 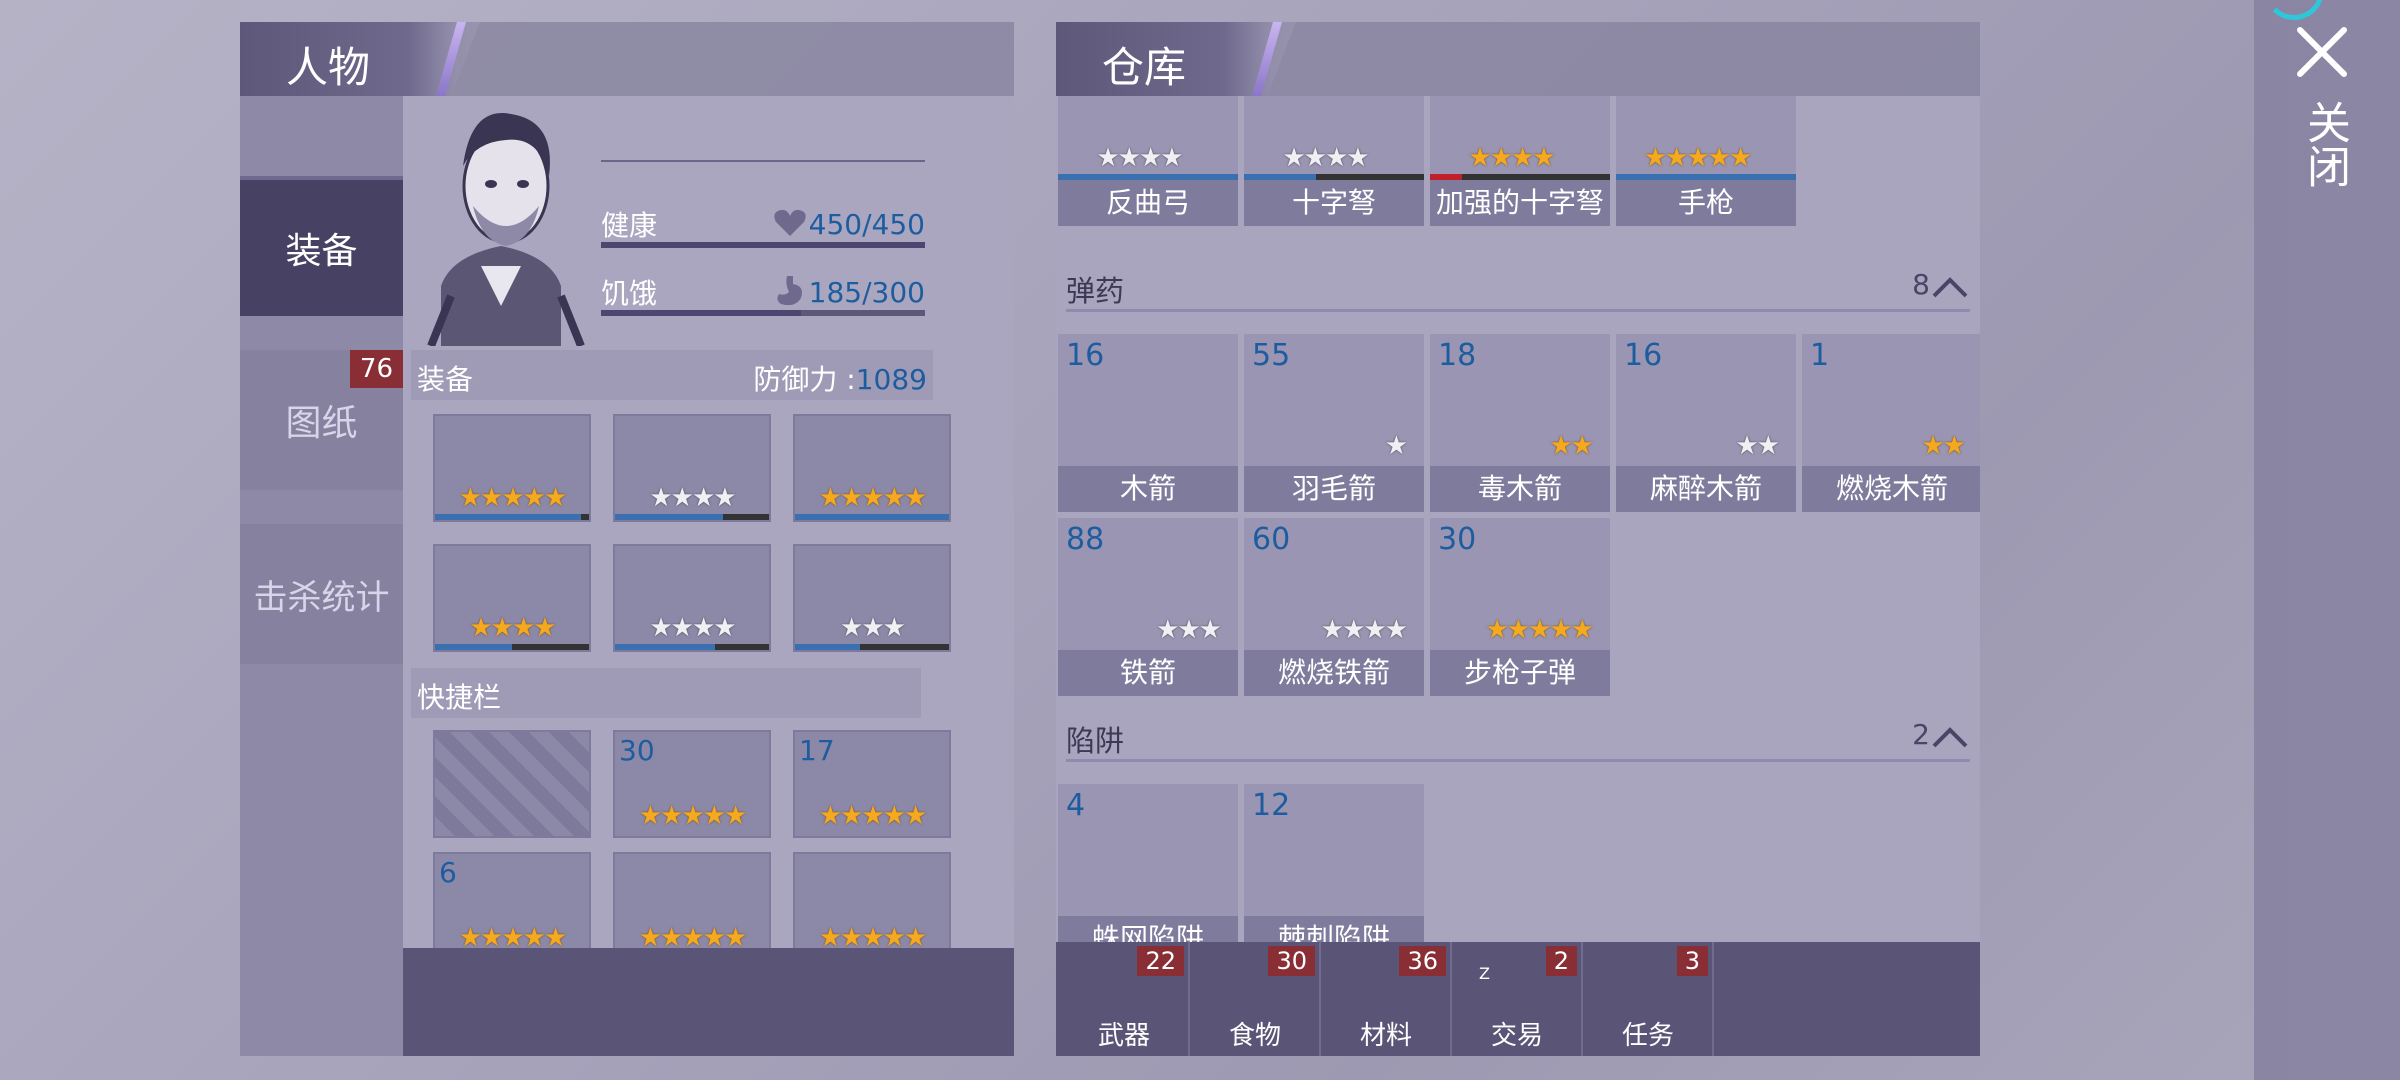 What do you see at coordinates (1520, 203) in the screenshot?
I see `item-label: 加强的十字弩` at bounding box center [1520, 203].